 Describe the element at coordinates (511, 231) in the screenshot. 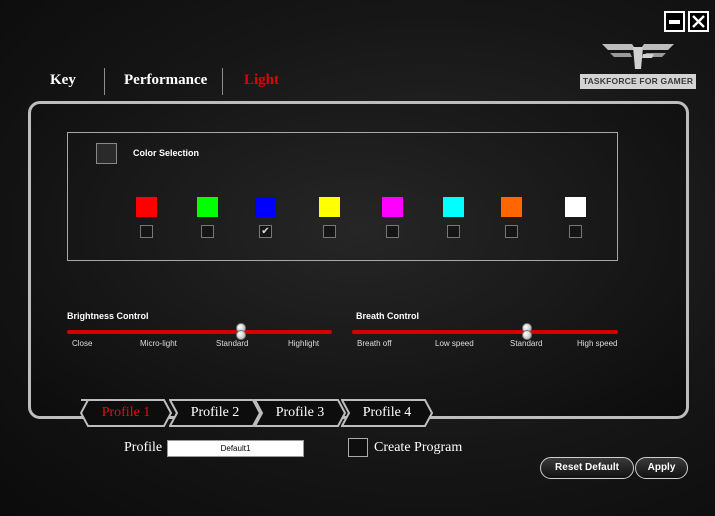

I see `color-checkbox-orange` at that location.